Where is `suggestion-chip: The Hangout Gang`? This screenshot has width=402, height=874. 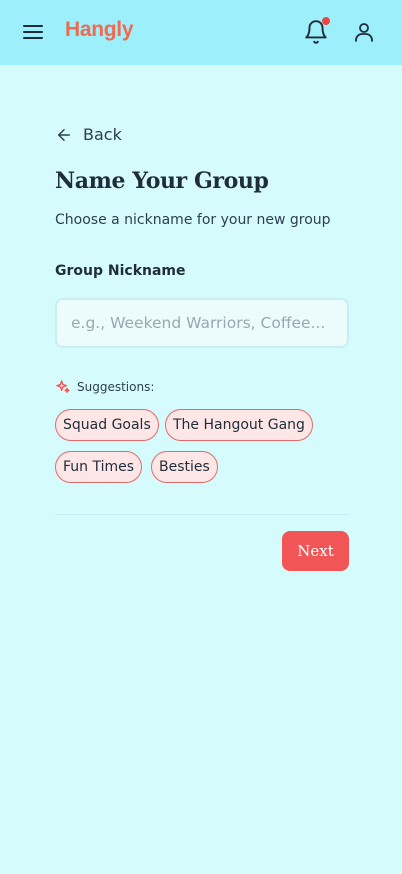 suggestion-chip: The Hangout Gang is located at coordinates (239, 425).